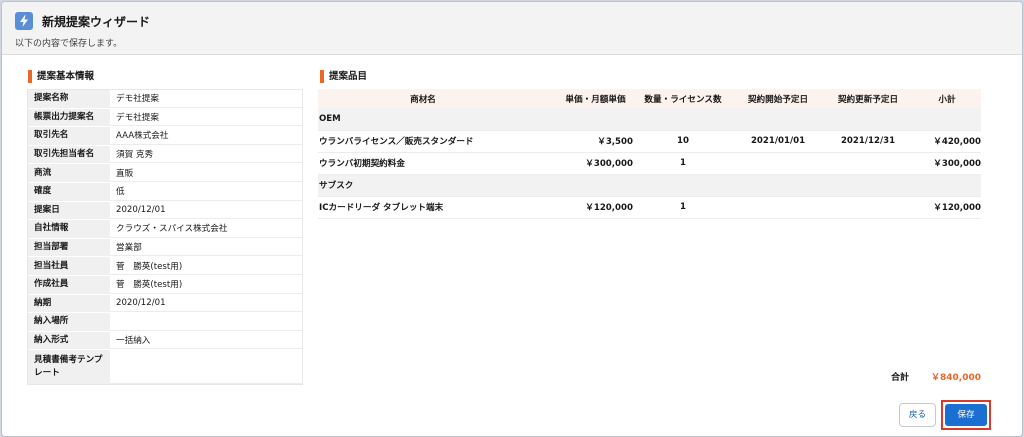 The height and width of the screenshot is (437, 1024). Describe the element at coordinates (580, 98) in the screenshot. I see `col-header-price: 単価・月額単価` at that location.